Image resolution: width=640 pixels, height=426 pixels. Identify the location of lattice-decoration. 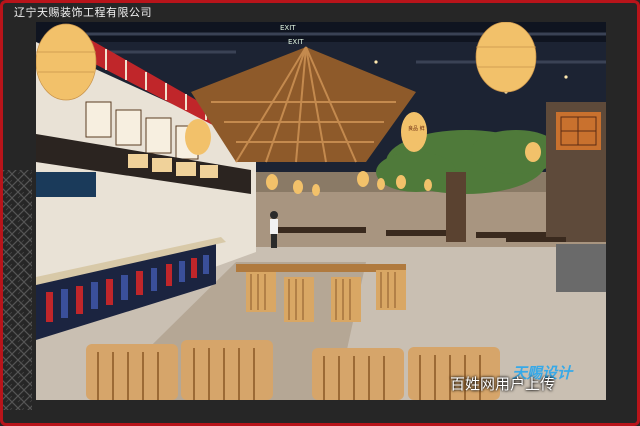
(17, 290).